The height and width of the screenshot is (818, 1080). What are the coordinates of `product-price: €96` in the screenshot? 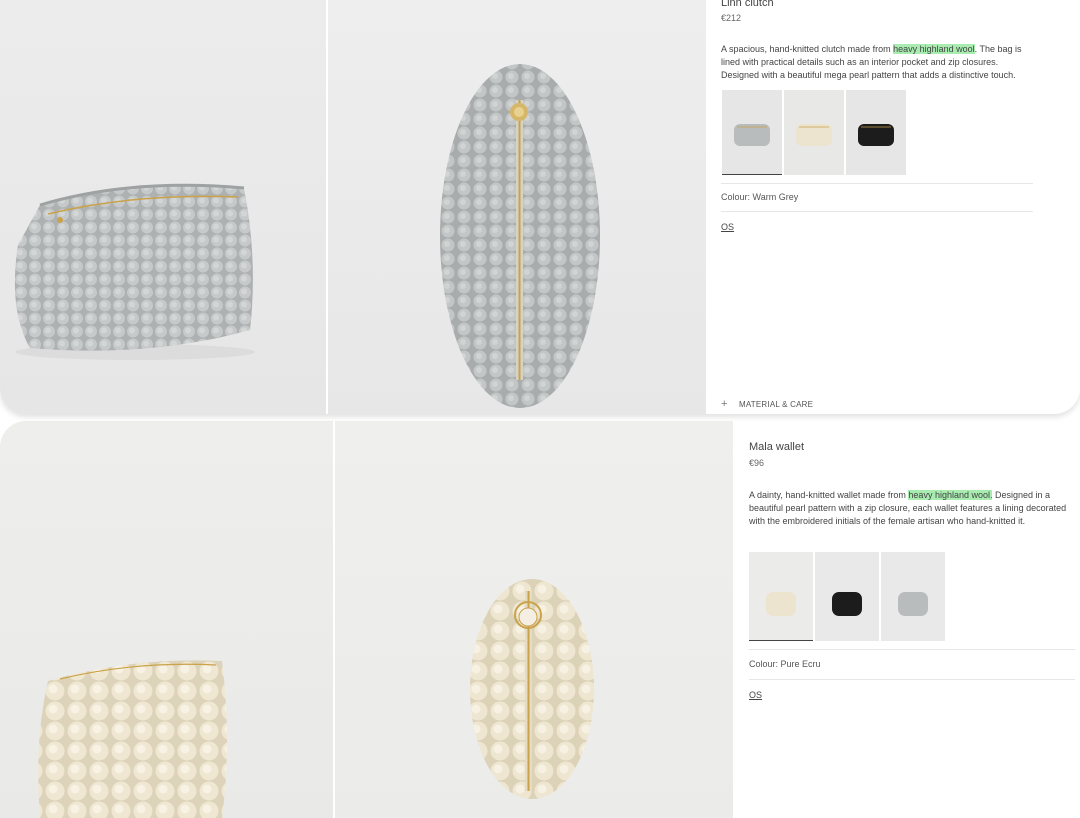 It's located at (757, 463).